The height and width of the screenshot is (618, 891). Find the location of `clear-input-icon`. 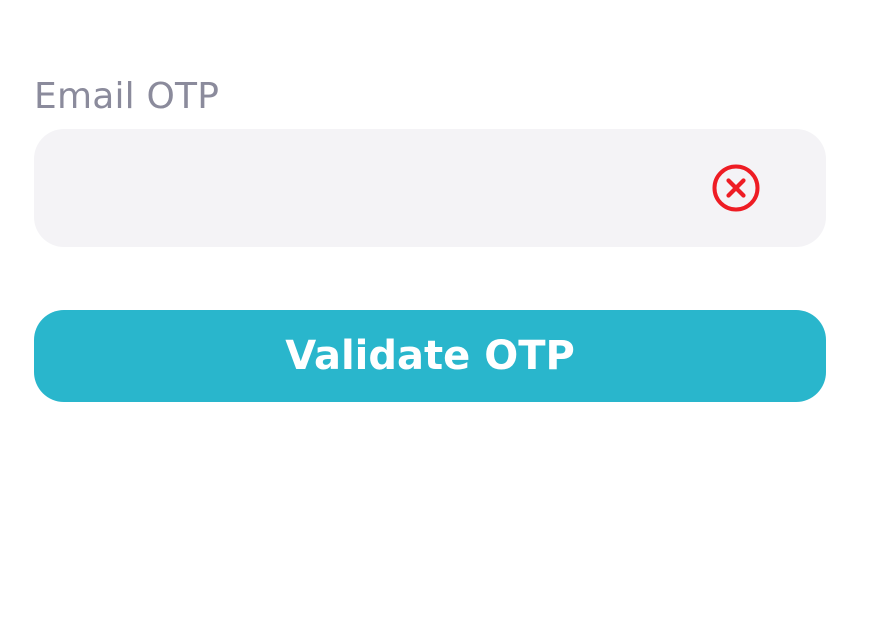

clear-input-icon is located at coordinates (736, 188).